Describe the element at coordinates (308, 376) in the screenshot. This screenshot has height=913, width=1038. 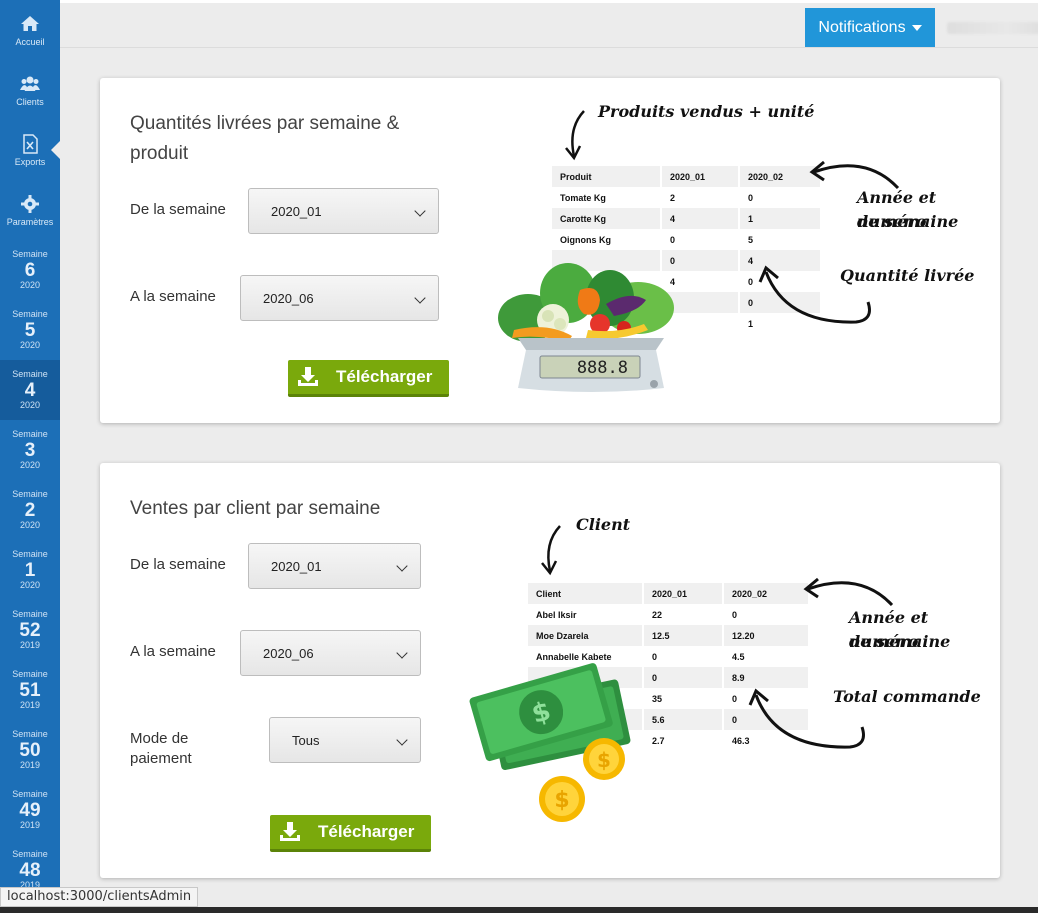
I see `download-icon` at that location.